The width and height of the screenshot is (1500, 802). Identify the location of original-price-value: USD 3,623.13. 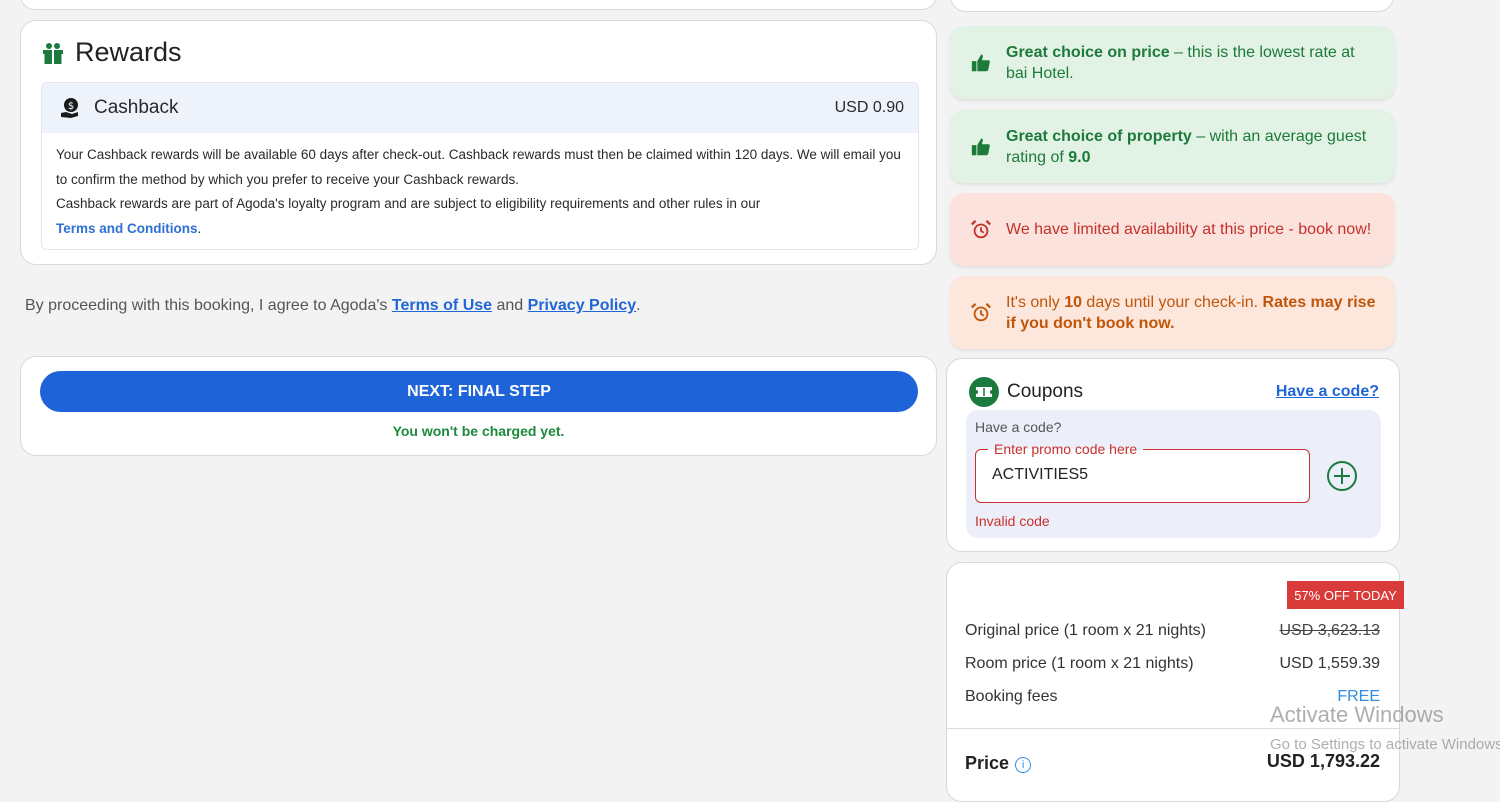
(1329, 630).